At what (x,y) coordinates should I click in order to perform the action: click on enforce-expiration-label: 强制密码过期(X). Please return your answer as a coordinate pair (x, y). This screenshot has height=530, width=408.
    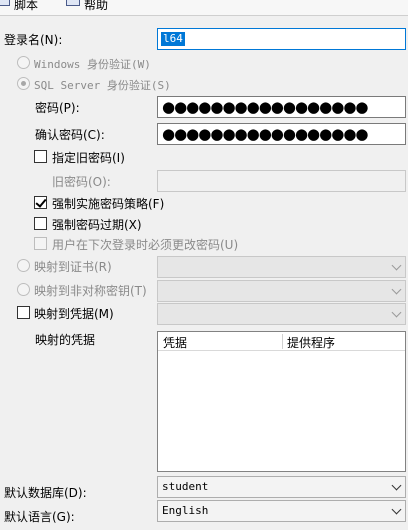
    Looking at the image, I should click on (97, 225).